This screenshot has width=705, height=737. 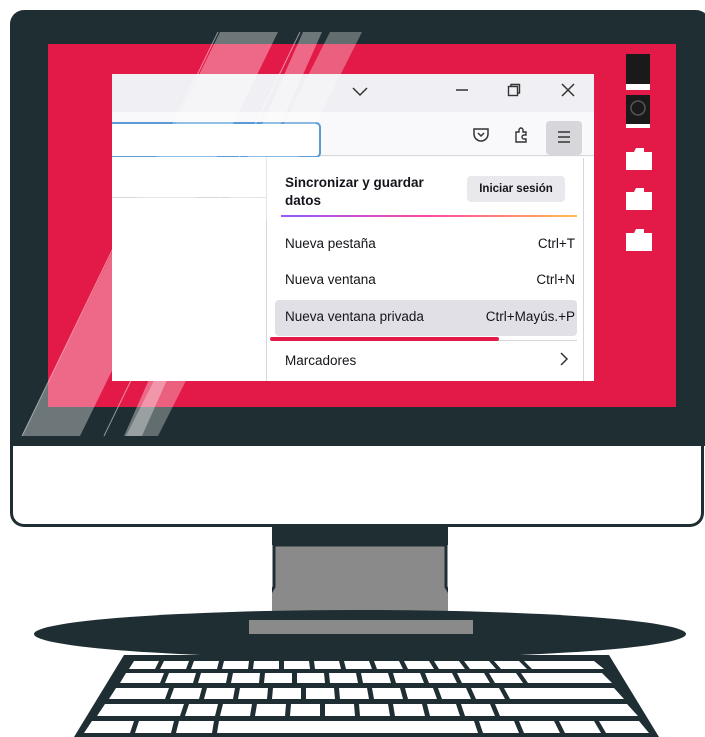 What do you see at coordinates (366, 696) in the screenshot?
I see `keyboard` at bounding box center [366, 696].